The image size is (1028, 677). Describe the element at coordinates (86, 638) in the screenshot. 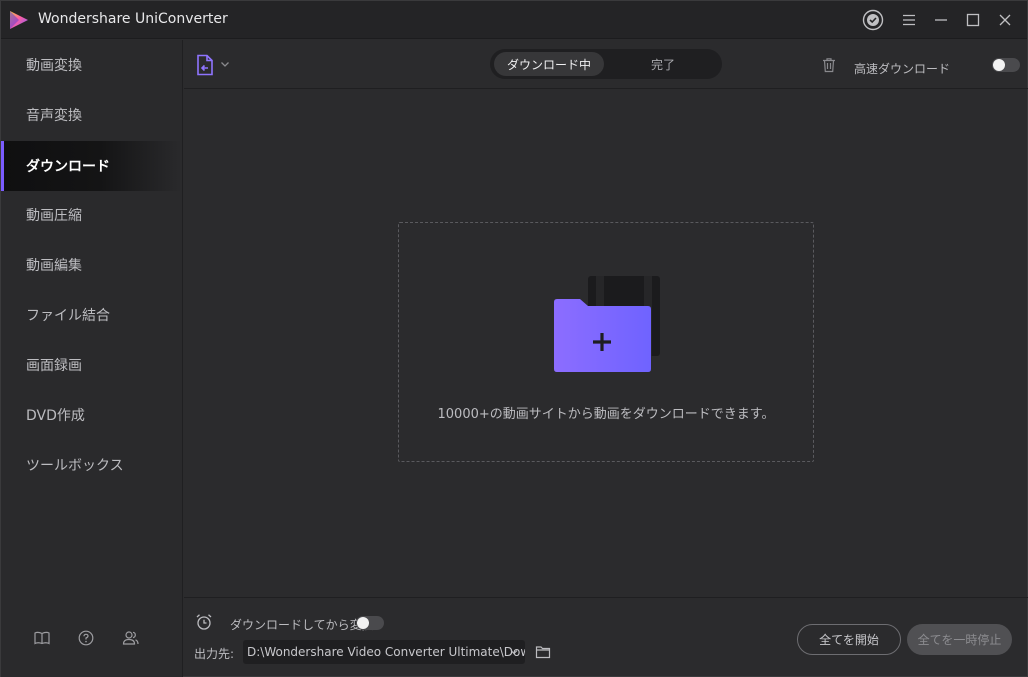

I see `help-icon` at that location.